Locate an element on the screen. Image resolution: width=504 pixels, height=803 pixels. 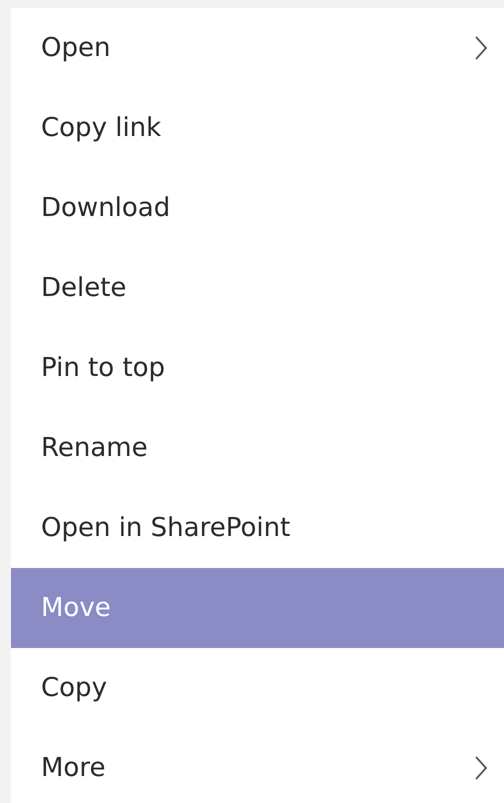
menu-item: Open is located at coordinates (257, 48).